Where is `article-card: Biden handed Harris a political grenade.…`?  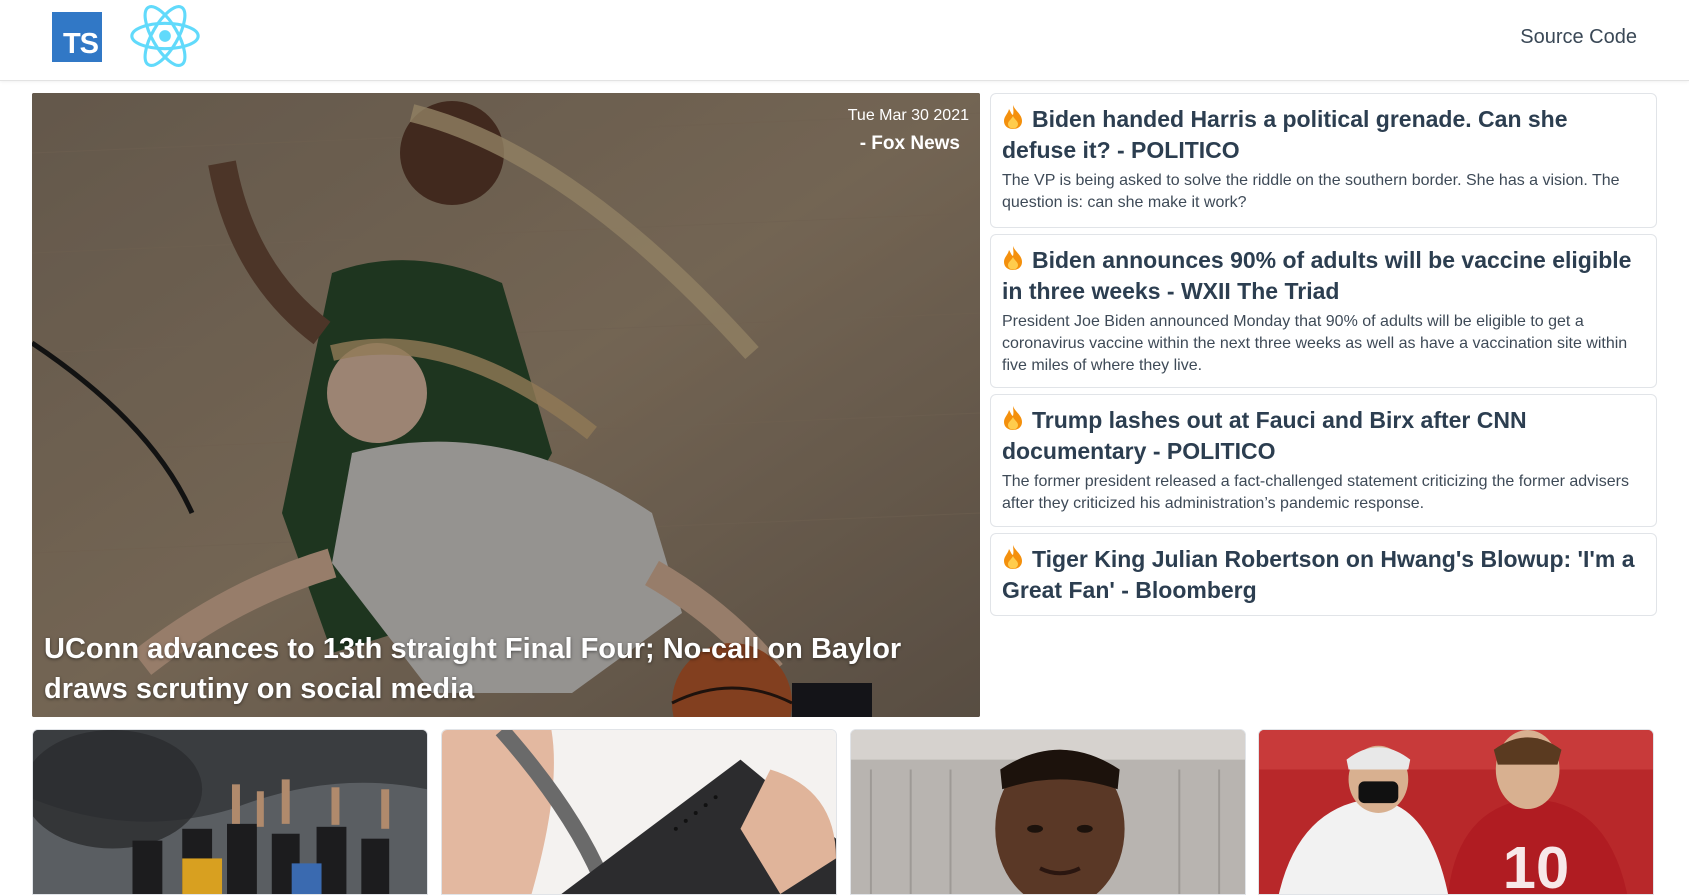
article-card: Biden handed Harris a political grenade.… is located at coordinates (1323, 160).